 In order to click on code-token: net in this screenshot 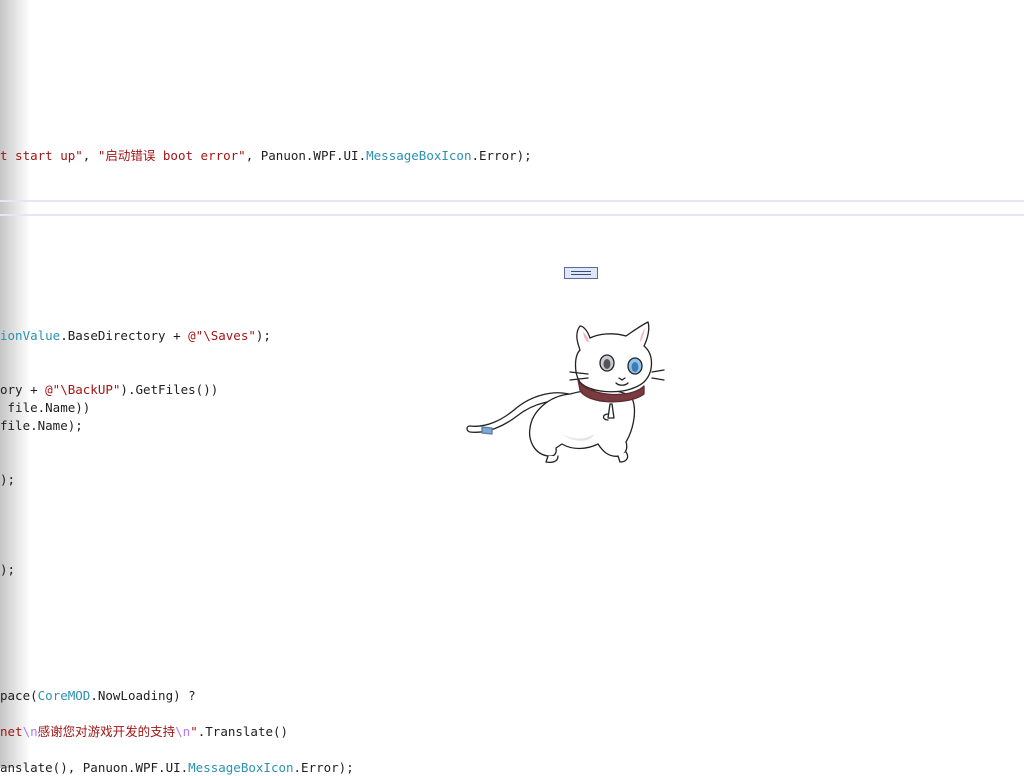, I will do `click(11, 731)`.